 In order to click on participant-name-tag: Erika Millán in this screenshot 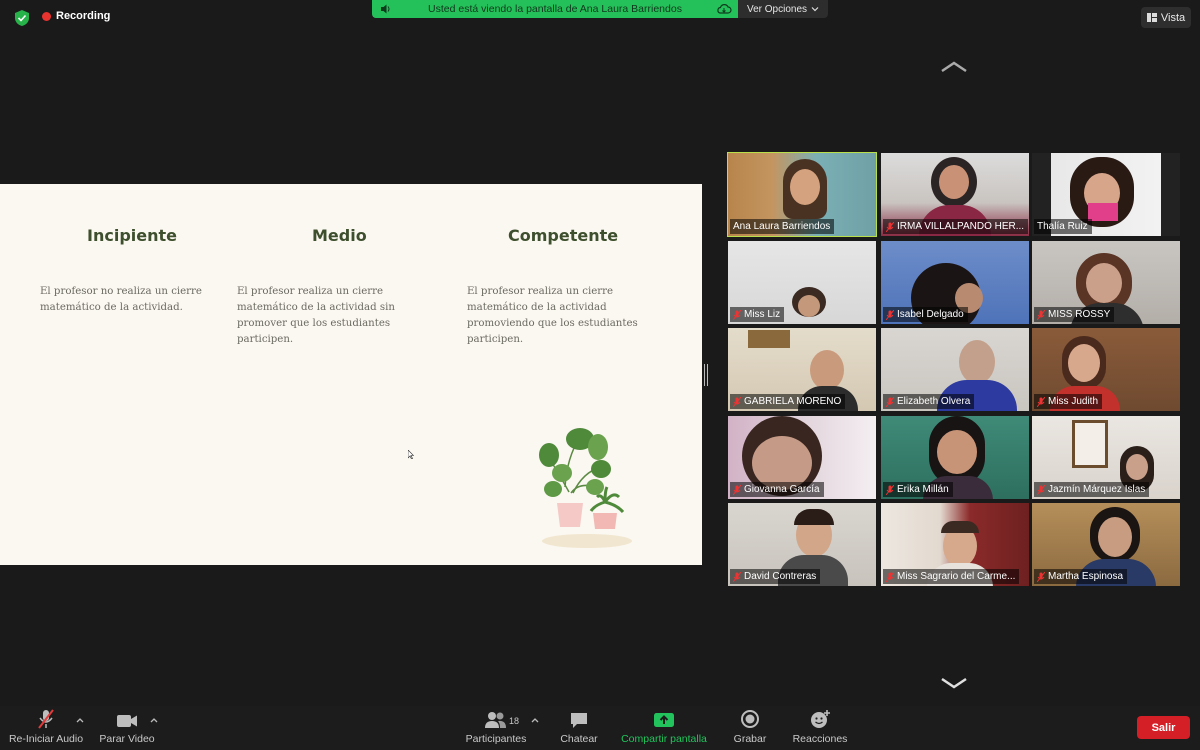, I will do `click(918, 489)`.